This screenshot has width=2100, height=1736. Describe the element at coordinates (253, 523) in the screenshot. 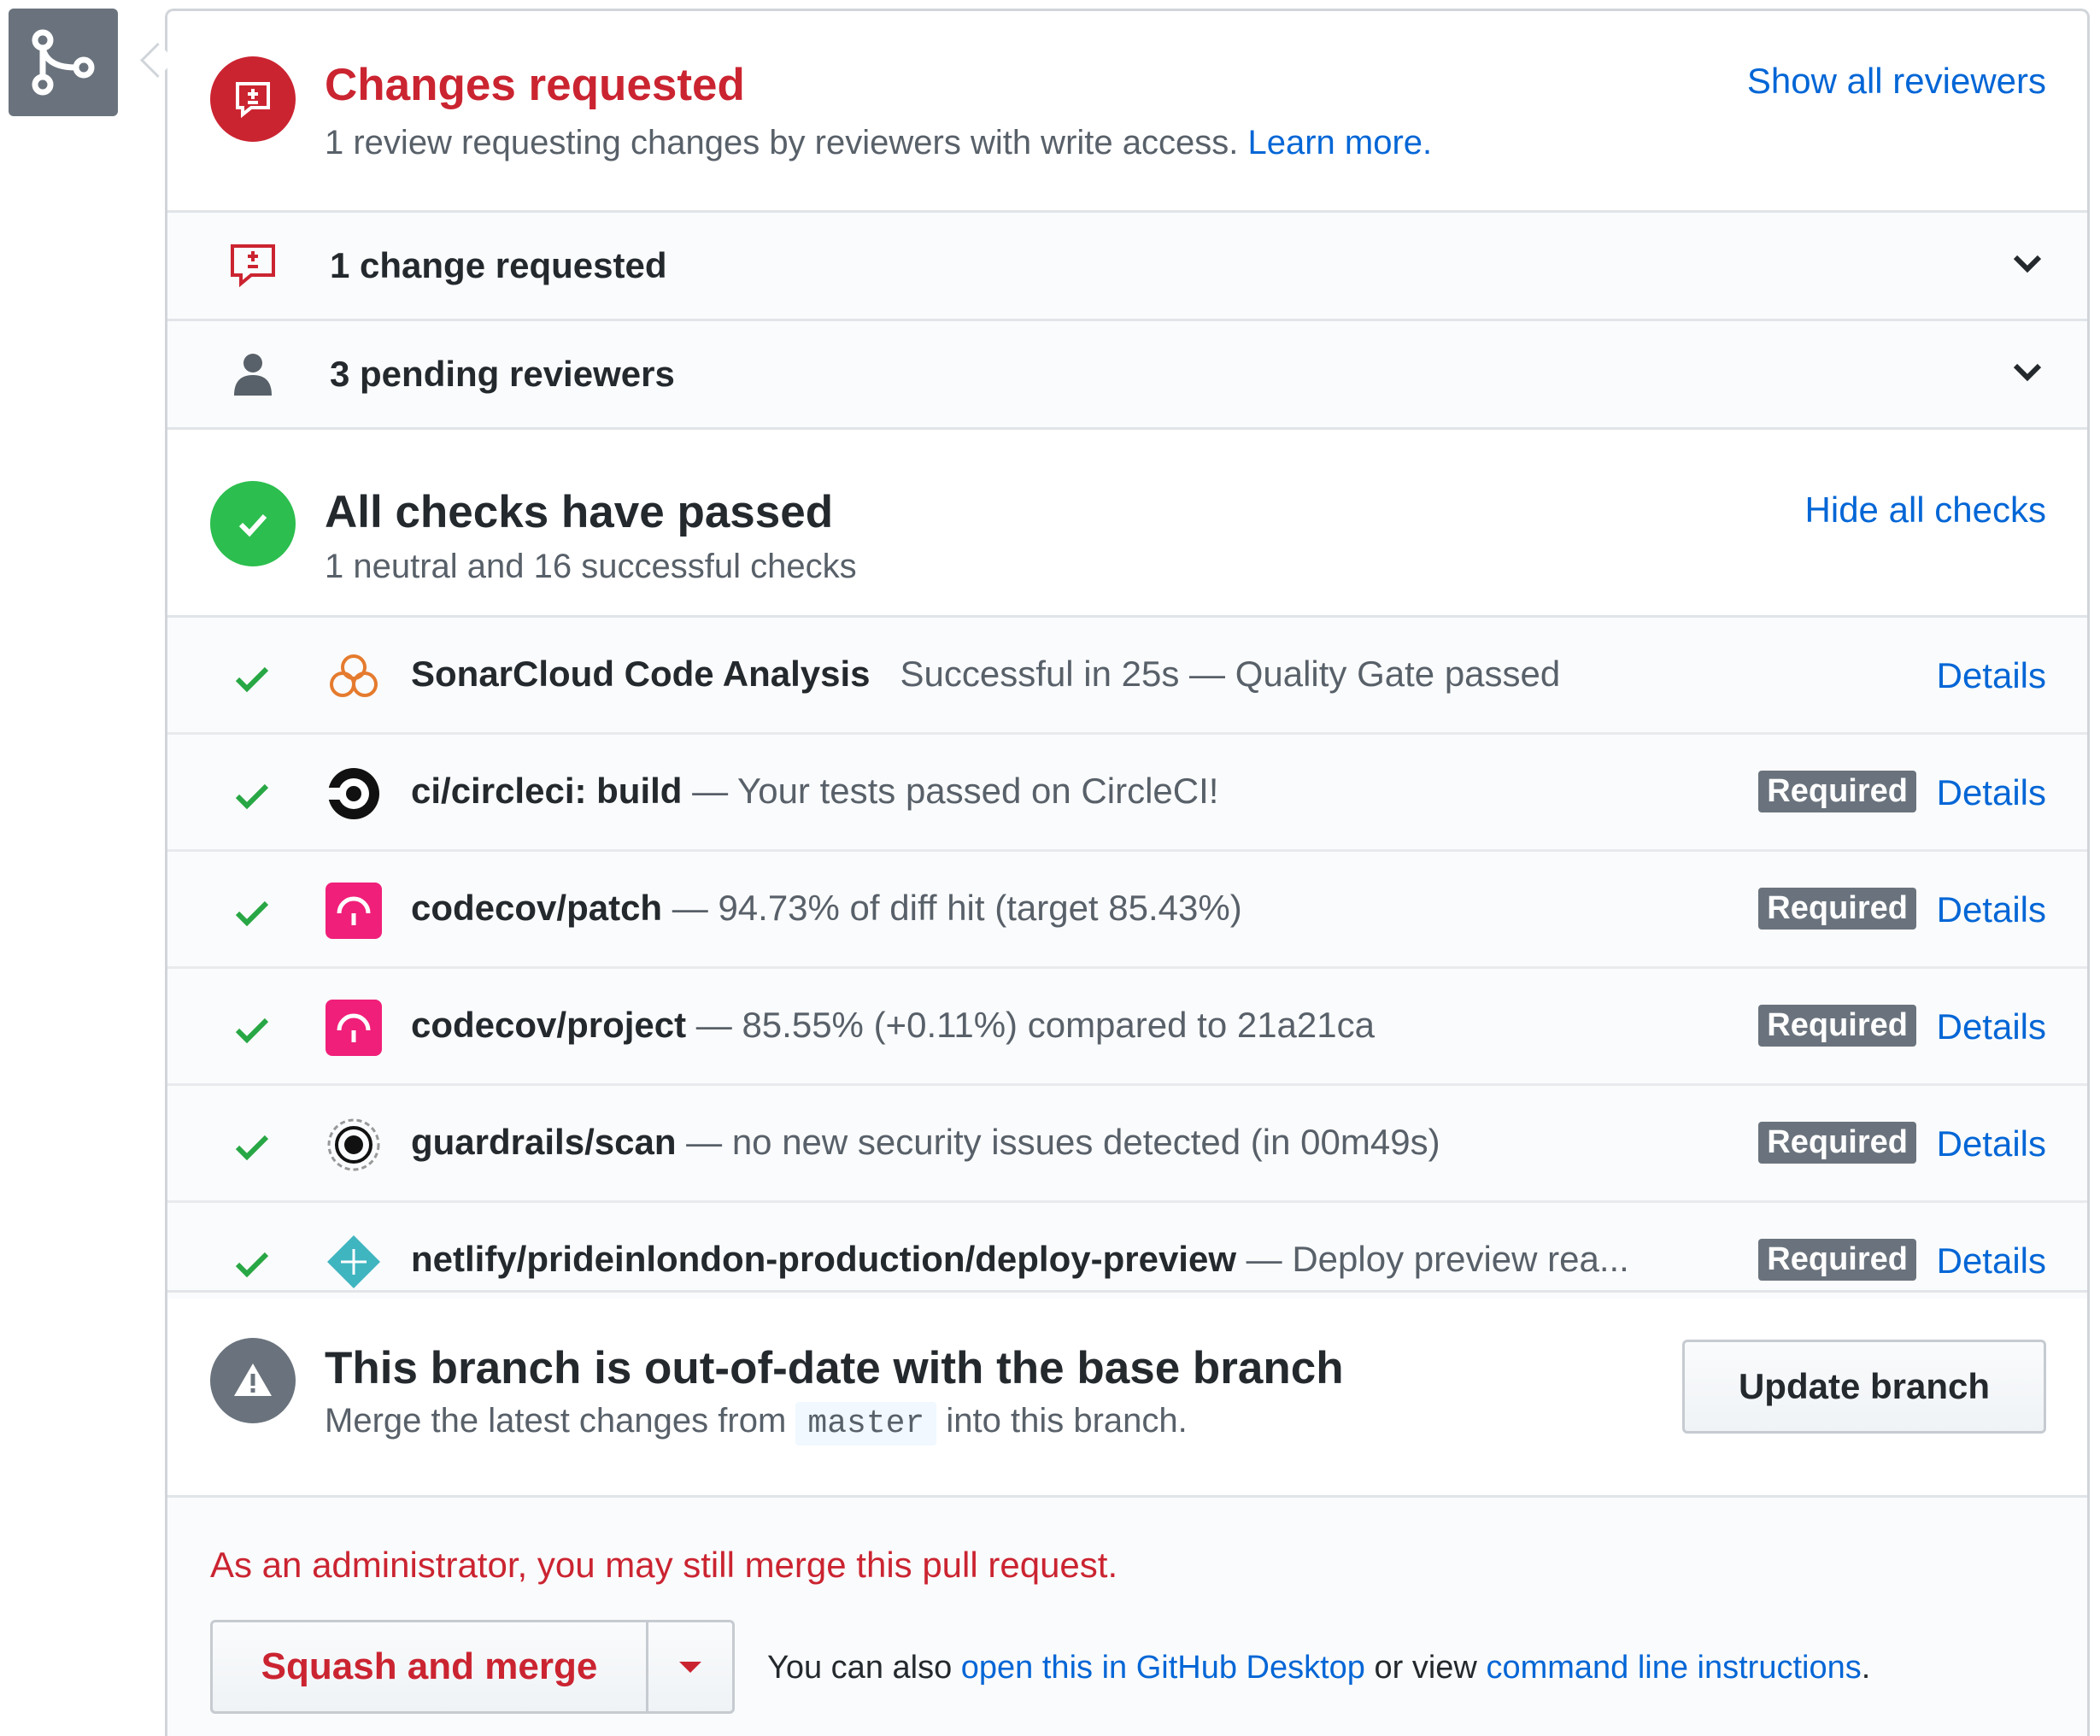

I see `check-circle-icon` at that location.